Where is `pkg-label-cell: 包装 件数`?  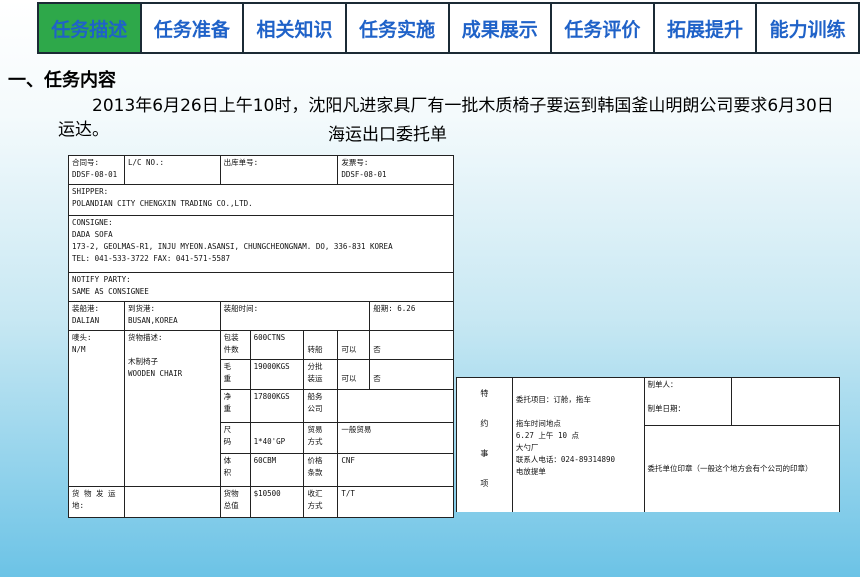
pkg-label-cell: 包装 件数 is located at coordinates (235, 344).